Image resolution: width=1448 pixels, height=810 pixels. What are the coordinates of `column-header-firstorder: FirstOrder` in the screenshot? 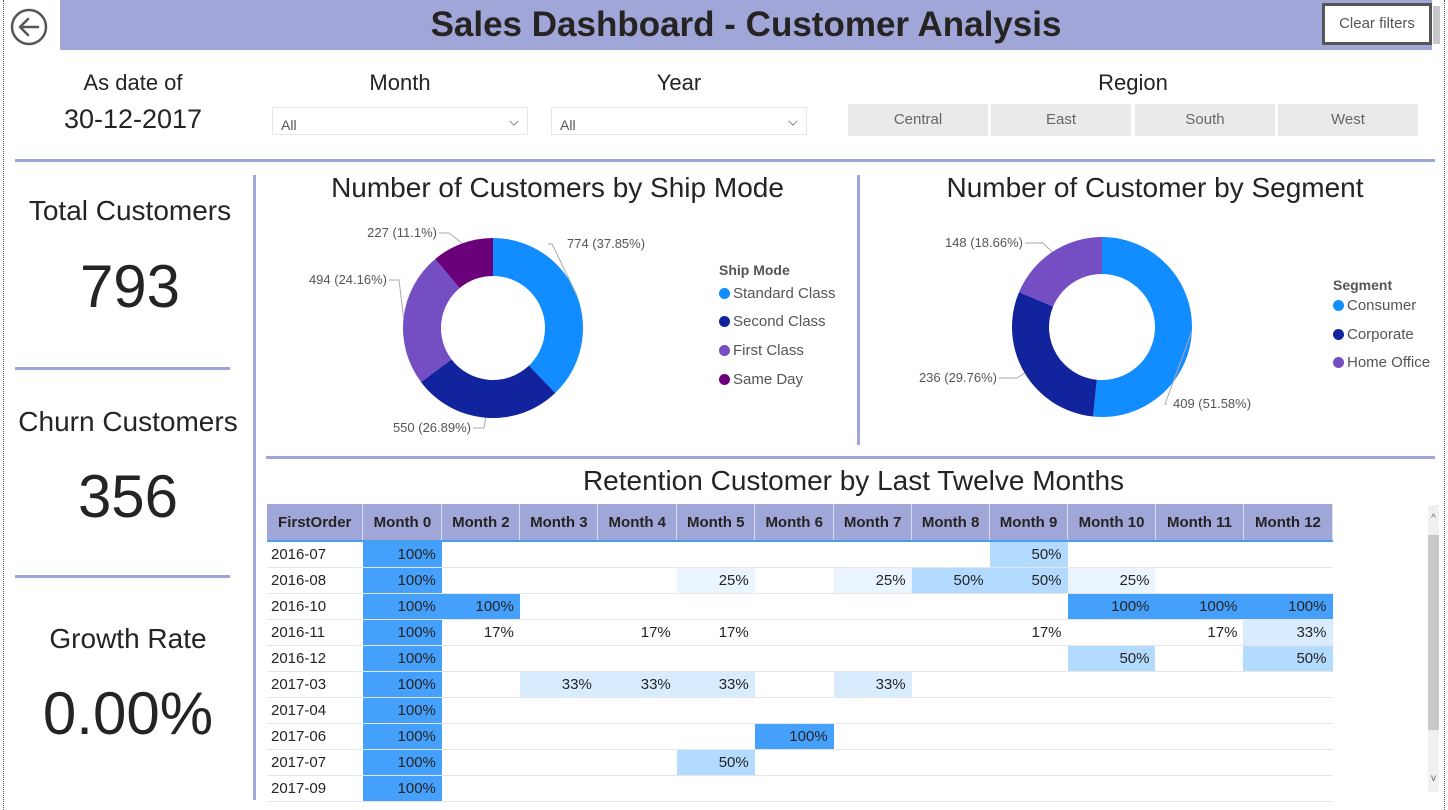 It's located at (315, 523).